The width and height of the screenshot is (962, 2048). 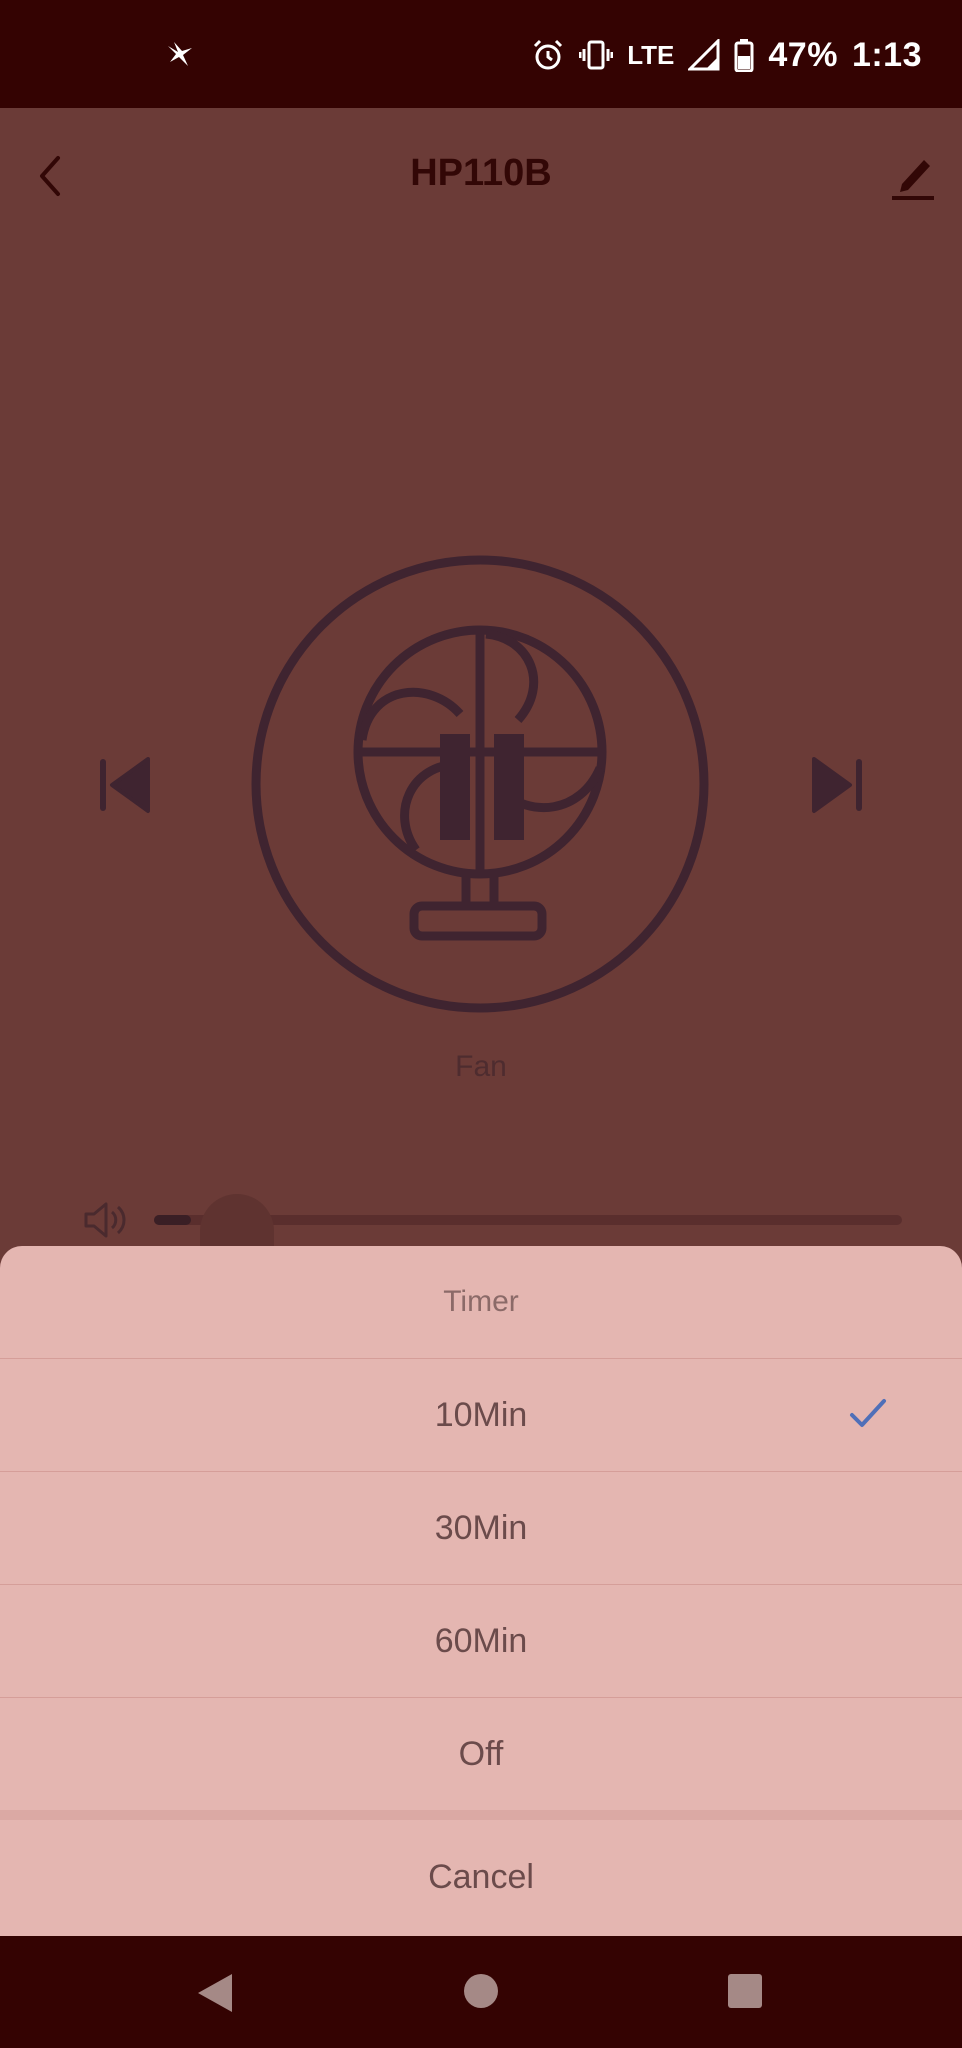 I want to click on app-header: HP110B, so click(x=481, y=176).